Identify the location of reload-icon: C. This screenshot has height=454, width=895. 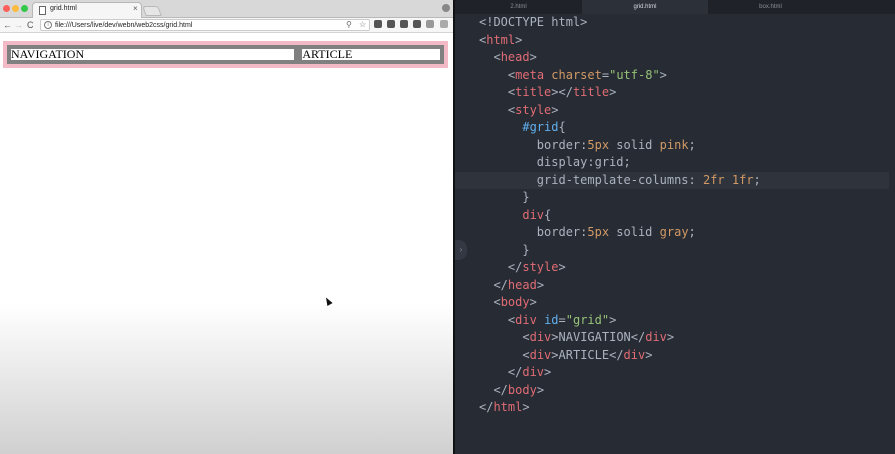
(30, 25).